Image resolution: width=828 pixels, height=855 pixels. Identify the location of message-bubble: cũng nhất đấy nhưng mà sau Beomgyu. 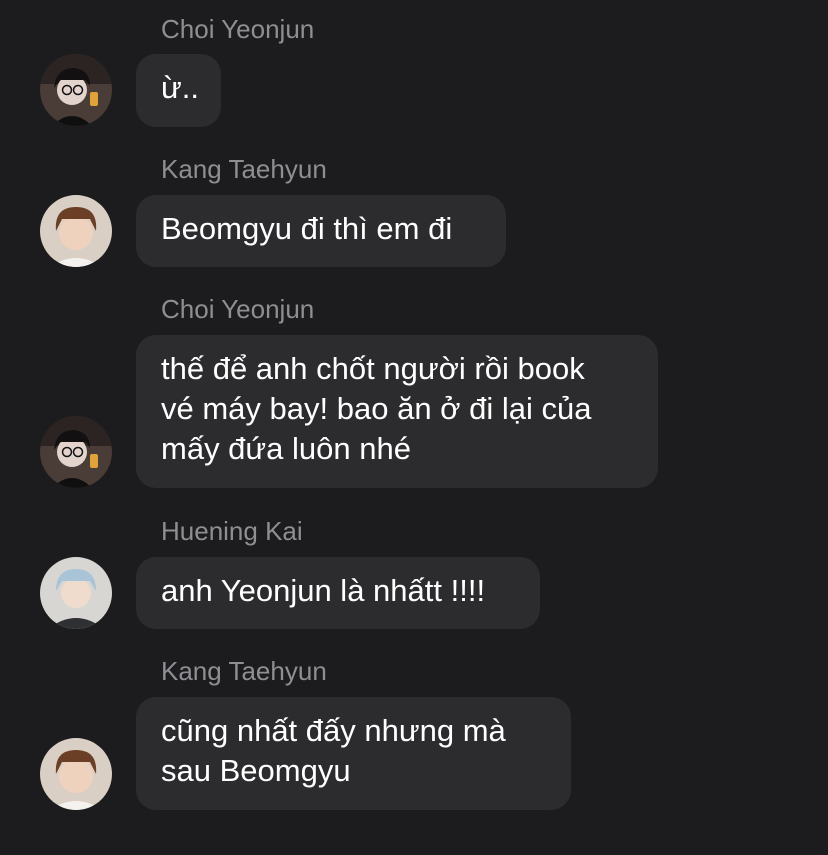
(353, 753).